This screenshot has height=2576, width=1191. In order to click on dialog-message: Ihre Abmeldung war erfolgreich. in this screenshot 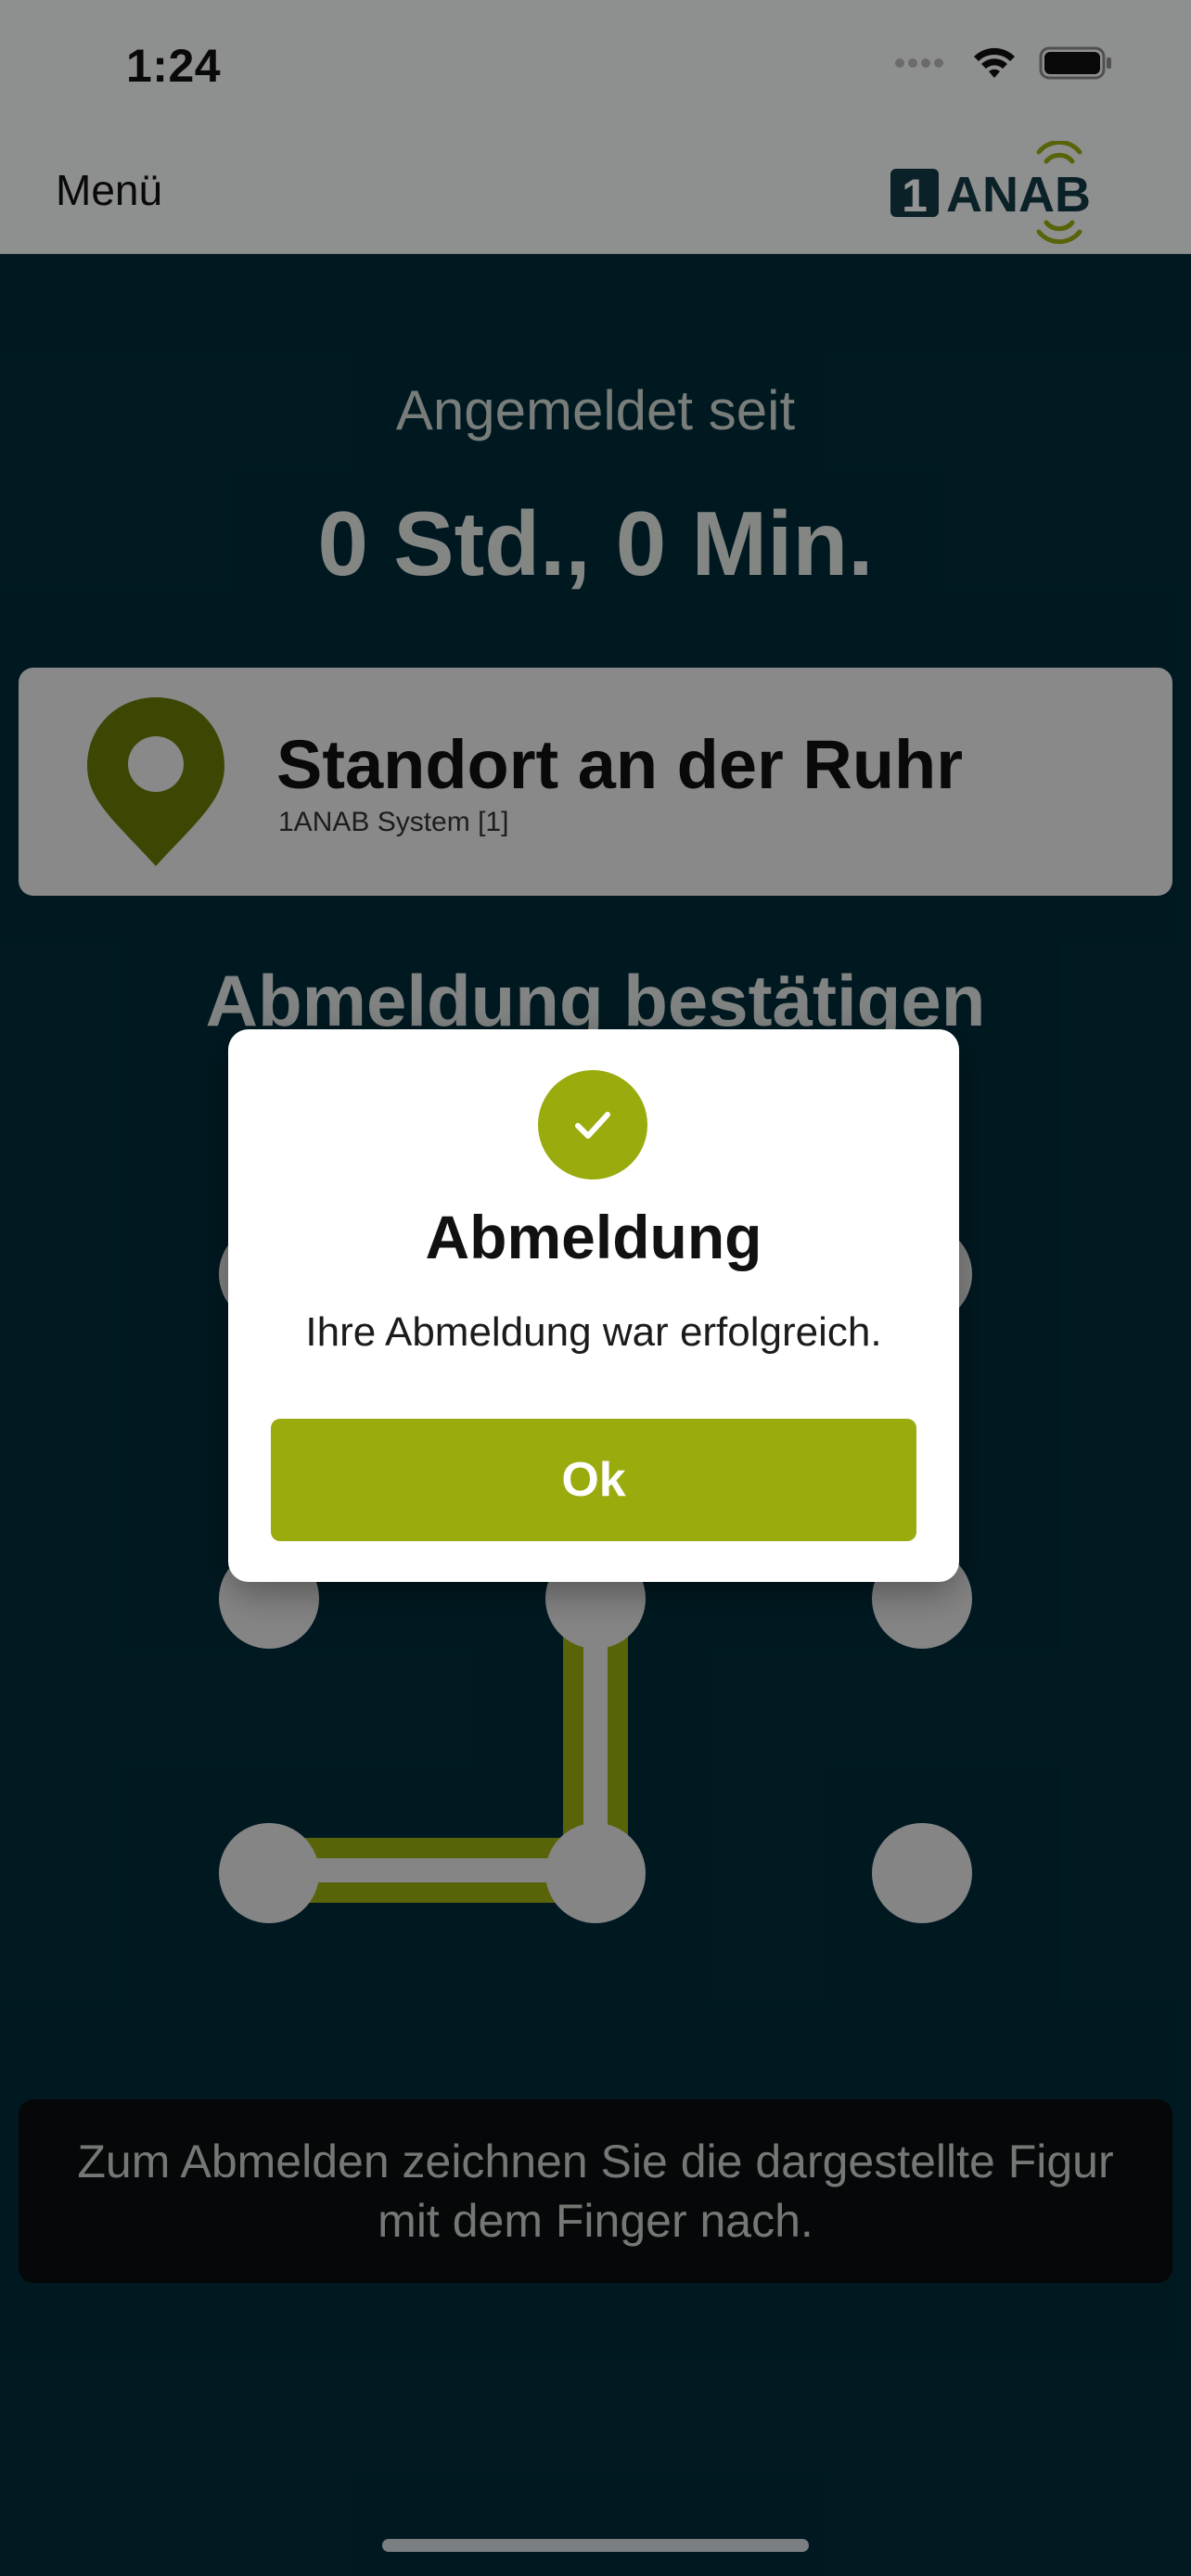, I will do `click(593, 1332)`.